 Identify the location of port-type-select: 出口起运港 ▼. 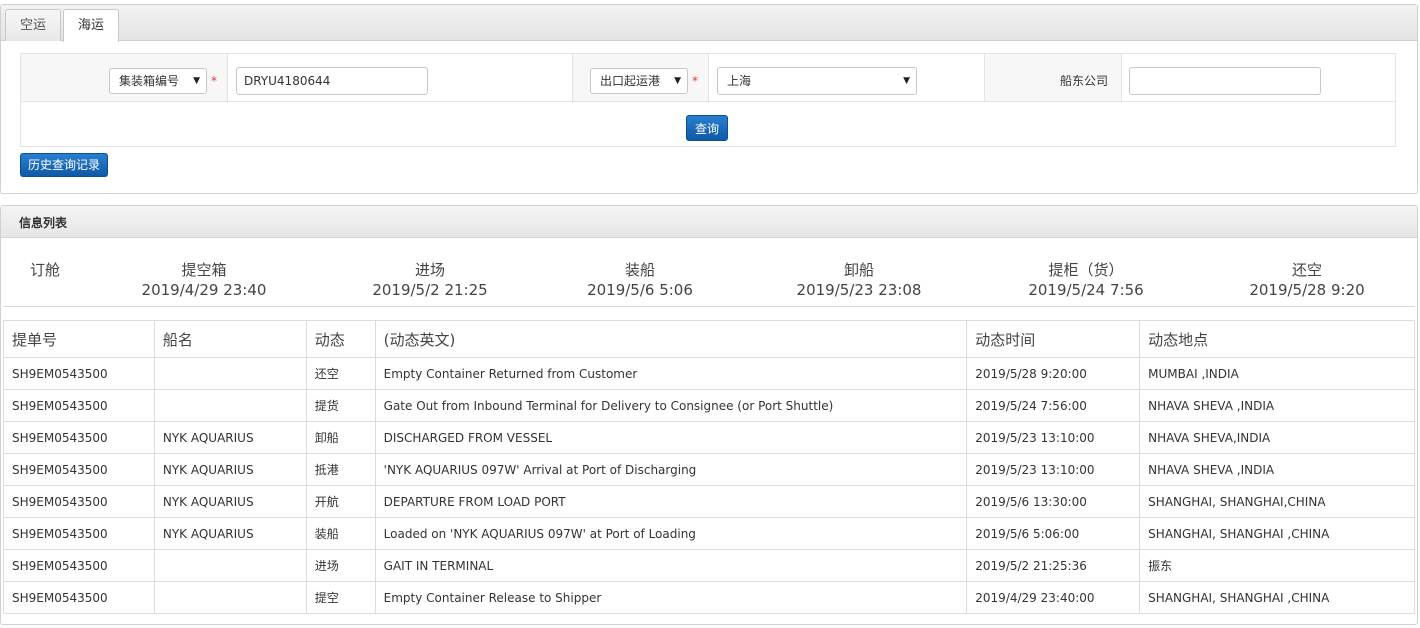
(639, 81).